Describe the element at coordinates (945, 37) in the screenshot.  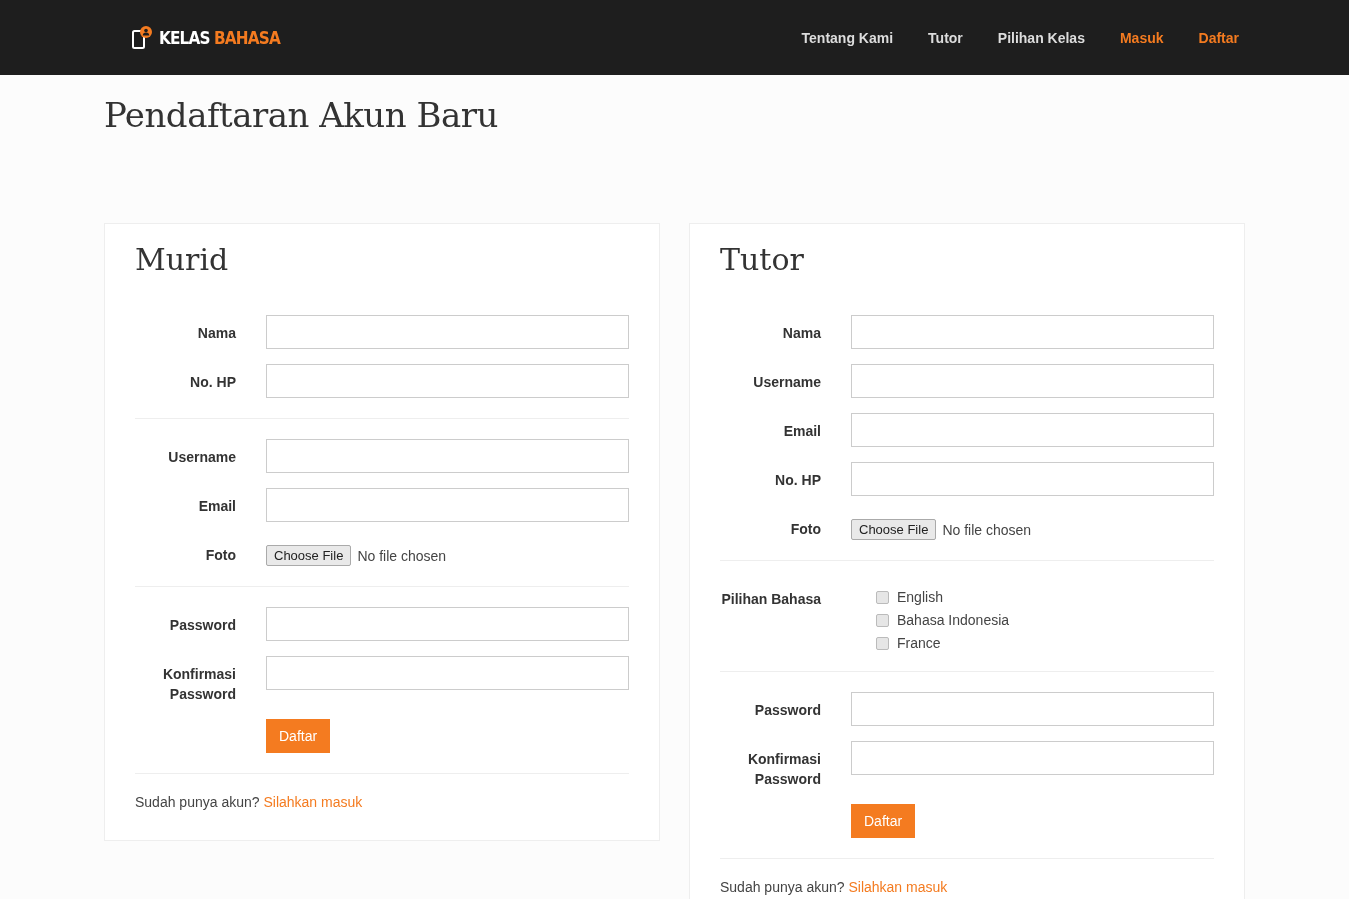
I see `nav-link: Tutor` at that location.